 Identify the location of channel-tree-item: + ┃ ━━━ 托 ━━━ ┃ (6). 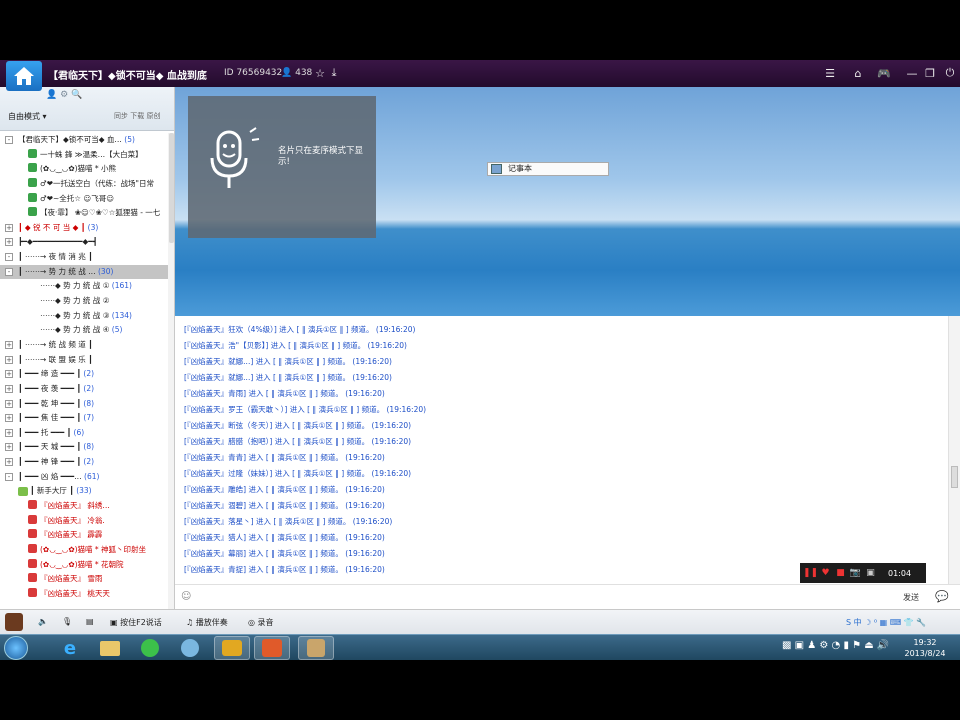
(84, 433).